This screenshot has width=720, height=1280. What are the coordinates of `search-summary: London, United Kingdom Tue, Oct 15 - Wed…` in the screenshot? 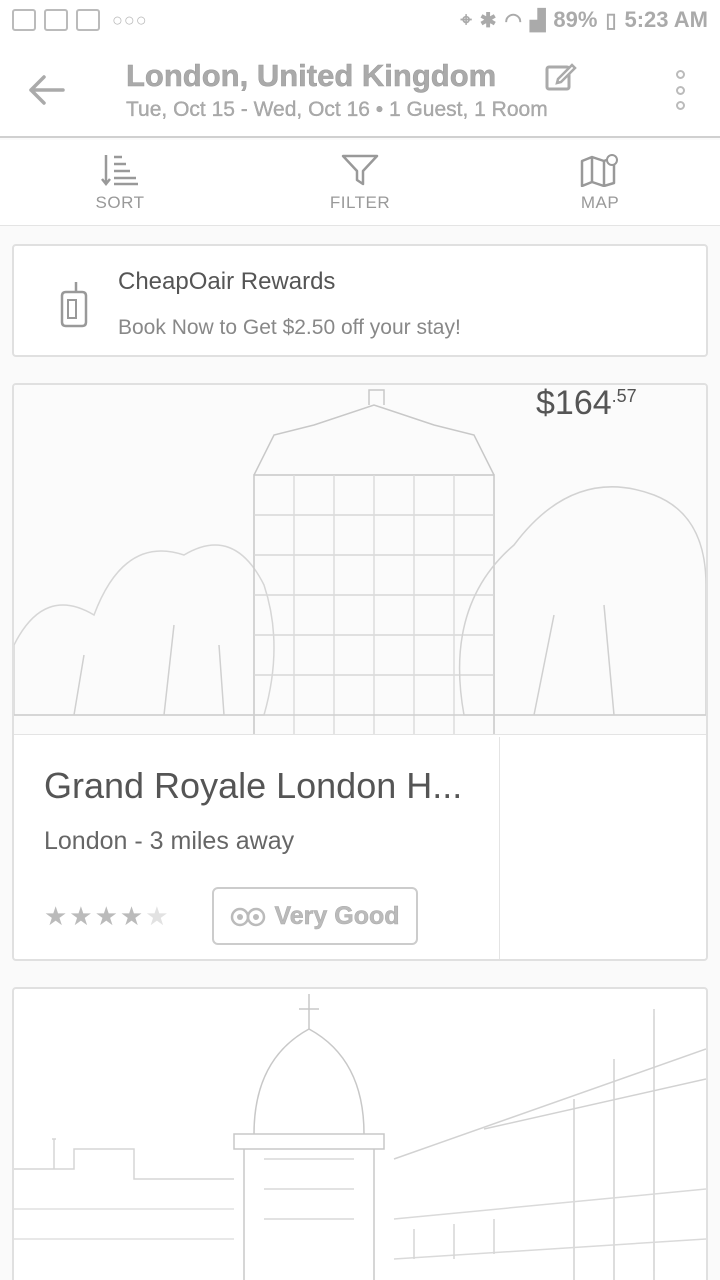 It's located at (361, 90).